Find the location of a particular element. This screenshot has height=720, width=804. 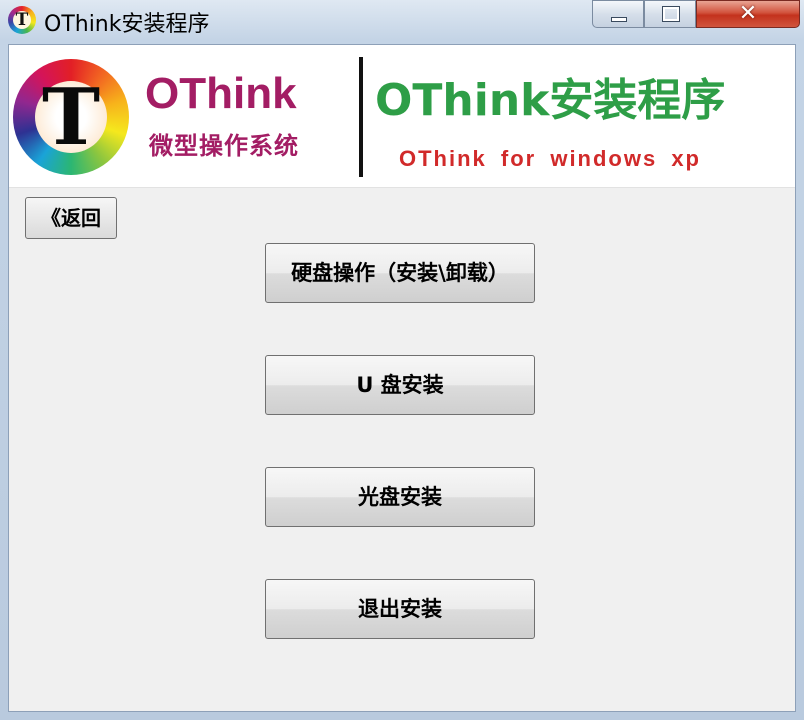

app-icon-letter: T is located at coordinates (22, 20).